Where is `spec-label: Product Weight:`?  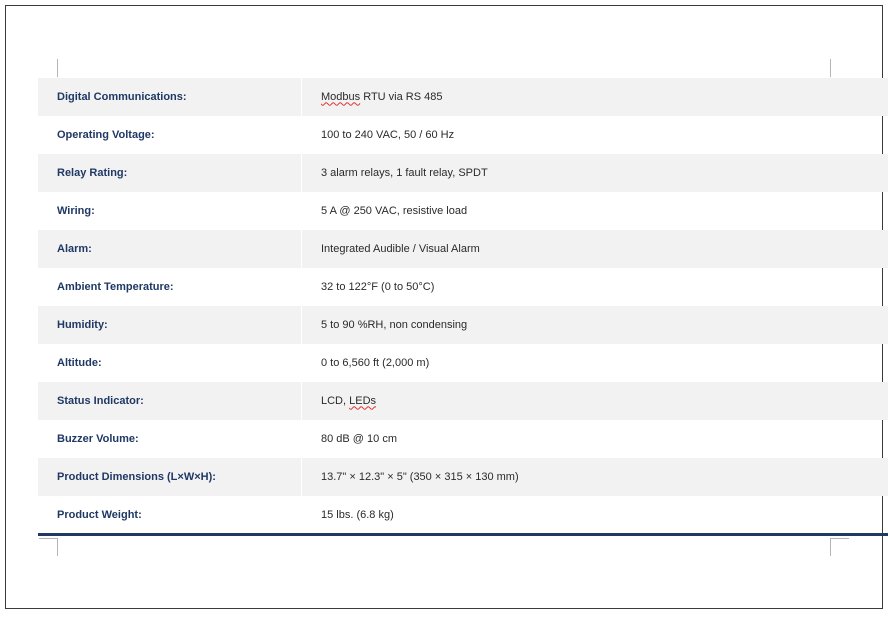 spec-label: Product Weight: is located at coordinates (170, 515).